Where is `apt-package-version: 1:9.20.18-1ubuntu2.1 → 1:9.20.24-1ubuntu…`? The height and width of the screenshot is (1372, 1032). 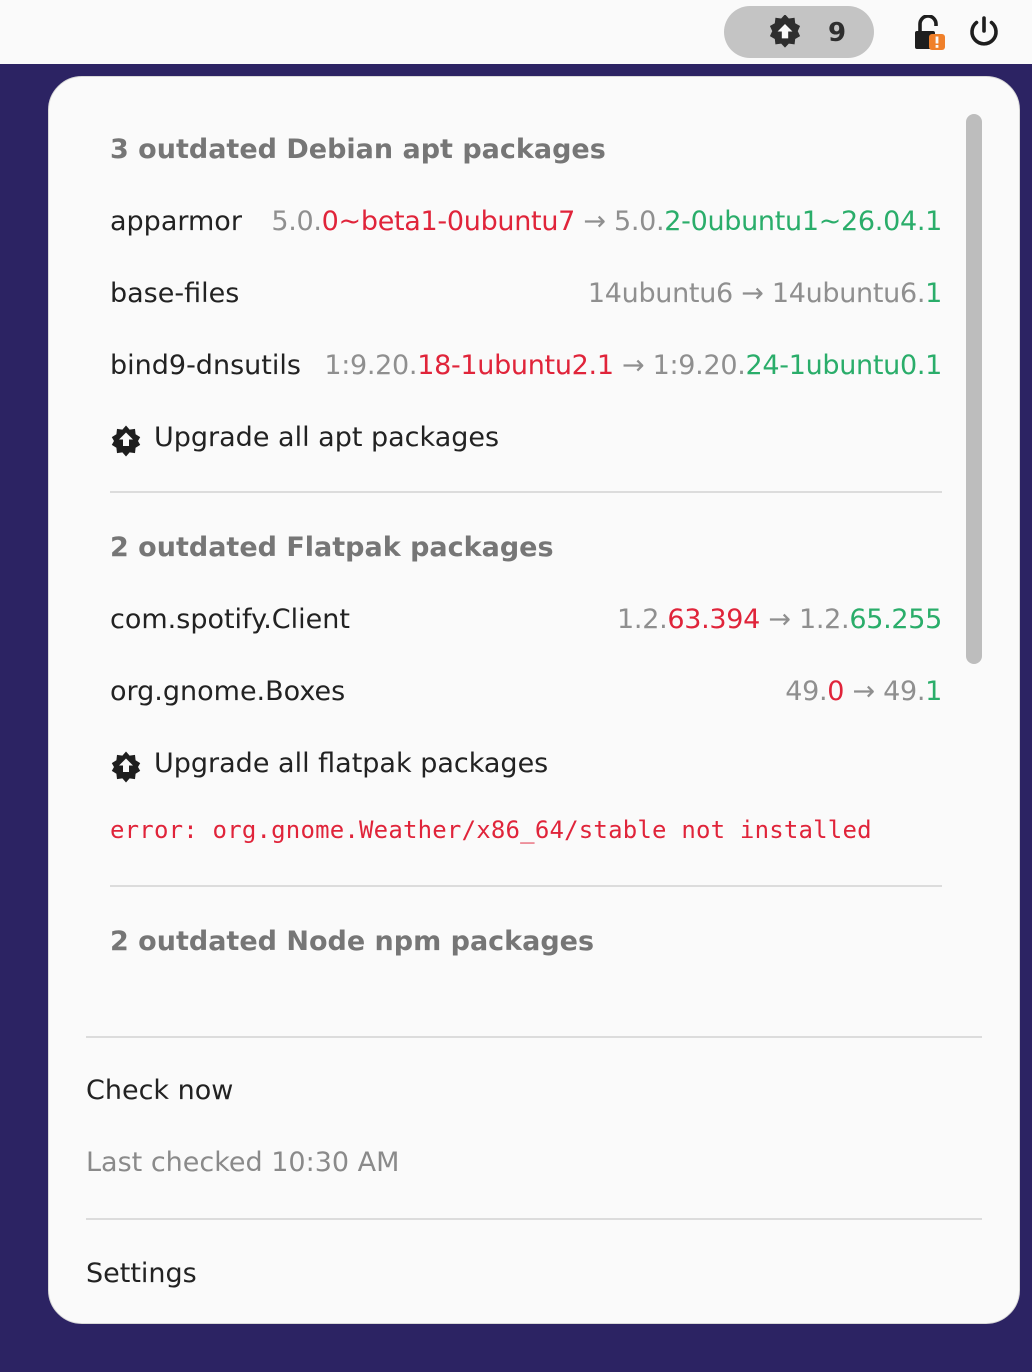
apt-package-version: 1:9.20.18-1ubuntu2.1 → 1:9.20.24-1ubuntu… is located at coordinates (633, 365).